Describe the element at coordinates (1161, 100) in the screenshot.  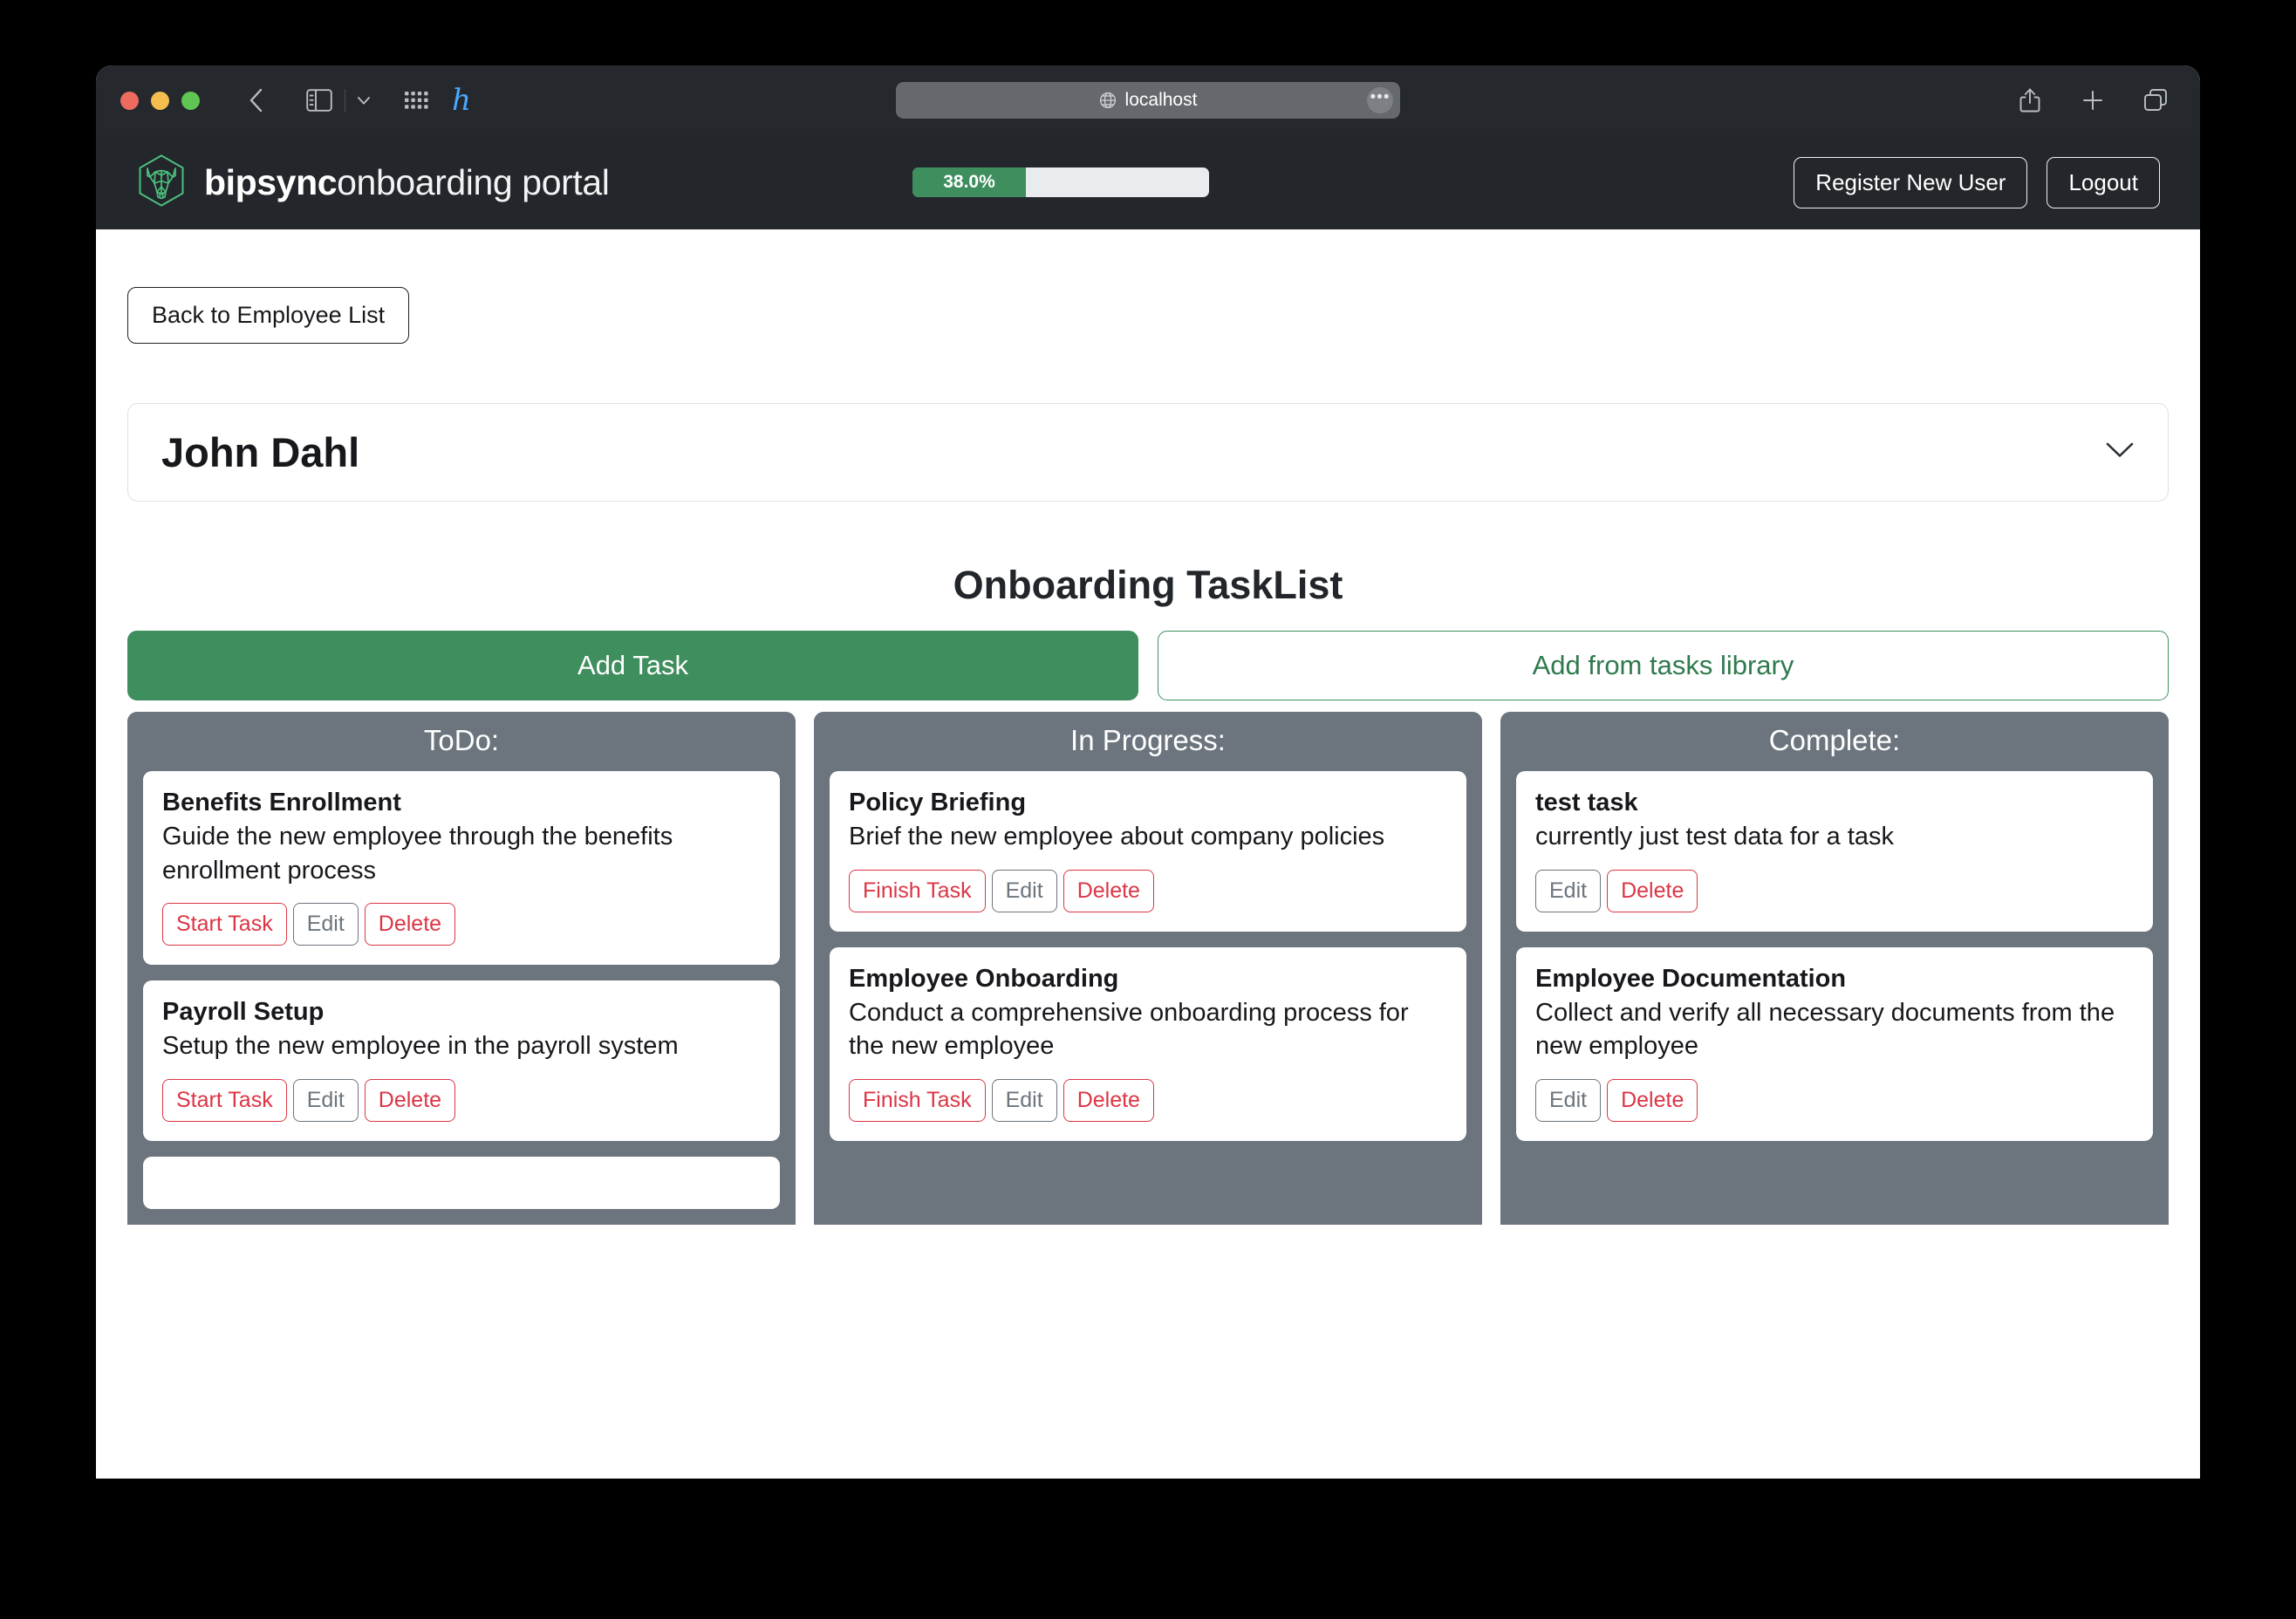
I see `address-bar-text: localhost` at that location.